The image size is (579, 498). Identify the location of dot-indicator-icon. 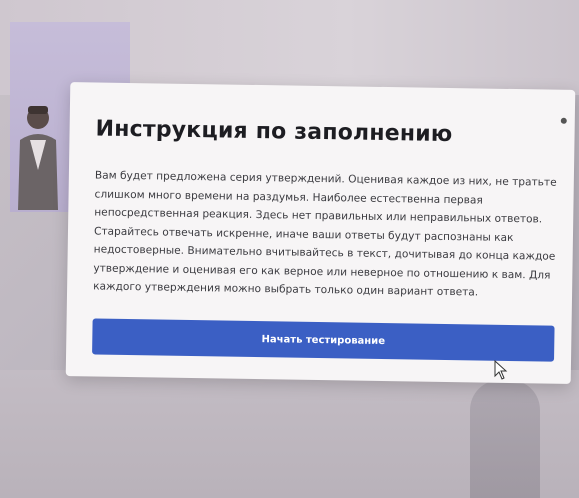
(563, 120).